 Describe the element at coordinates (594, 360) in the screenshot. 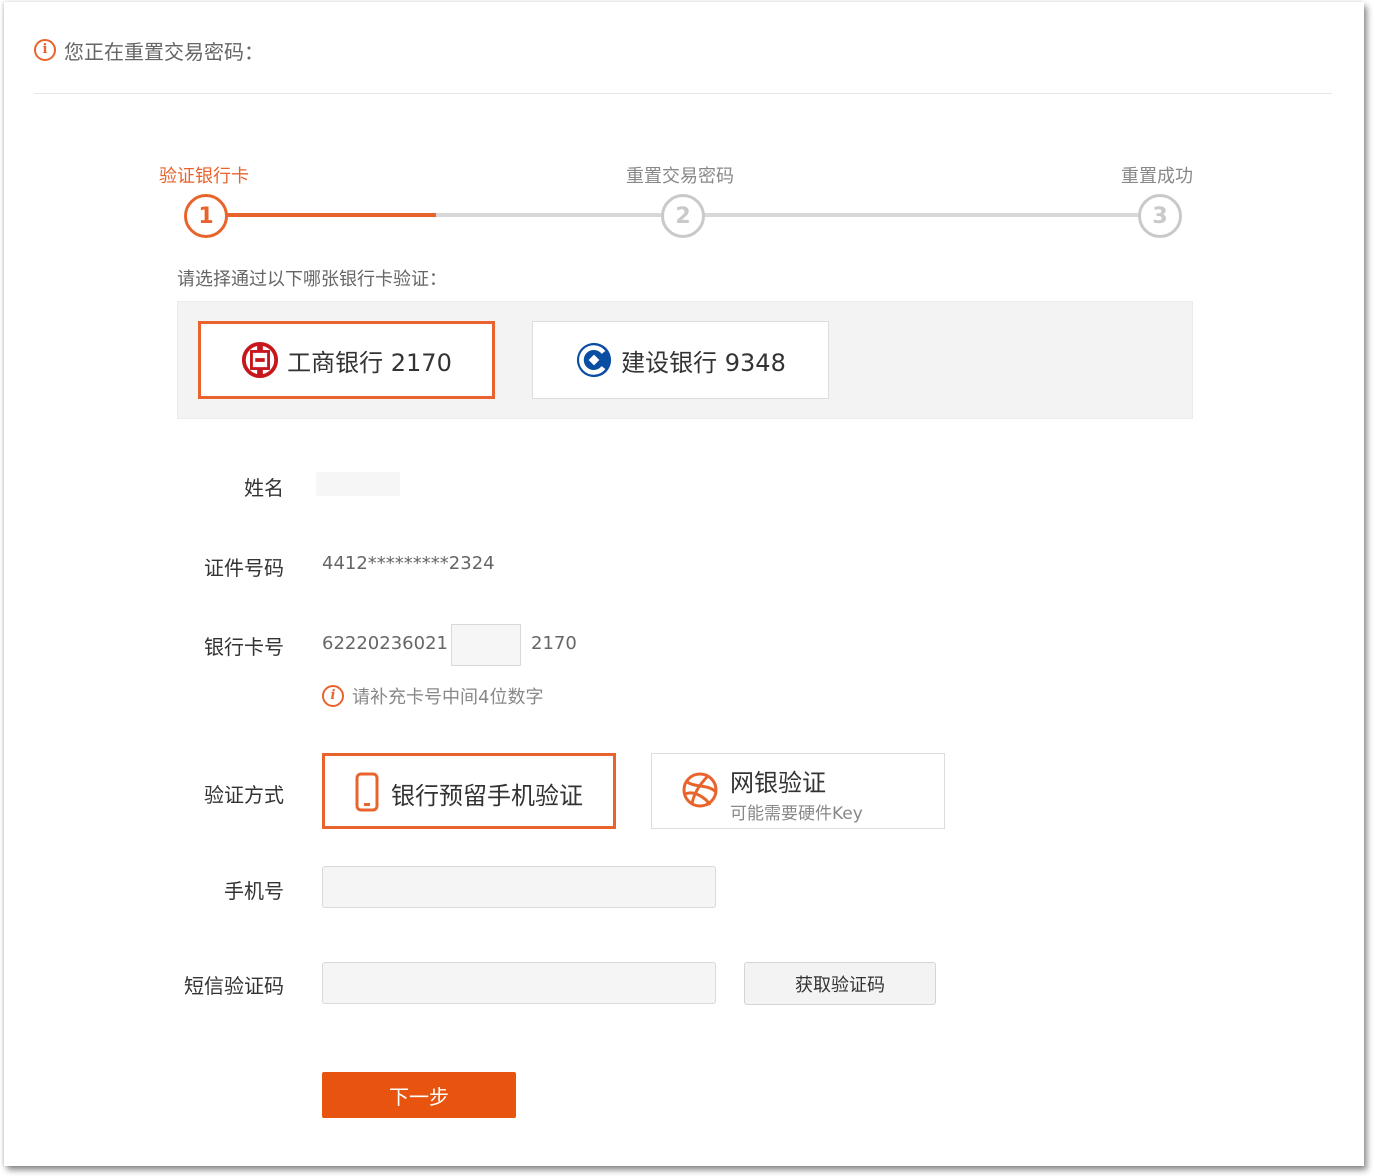

I see `ccb-logo-icon` at that location.